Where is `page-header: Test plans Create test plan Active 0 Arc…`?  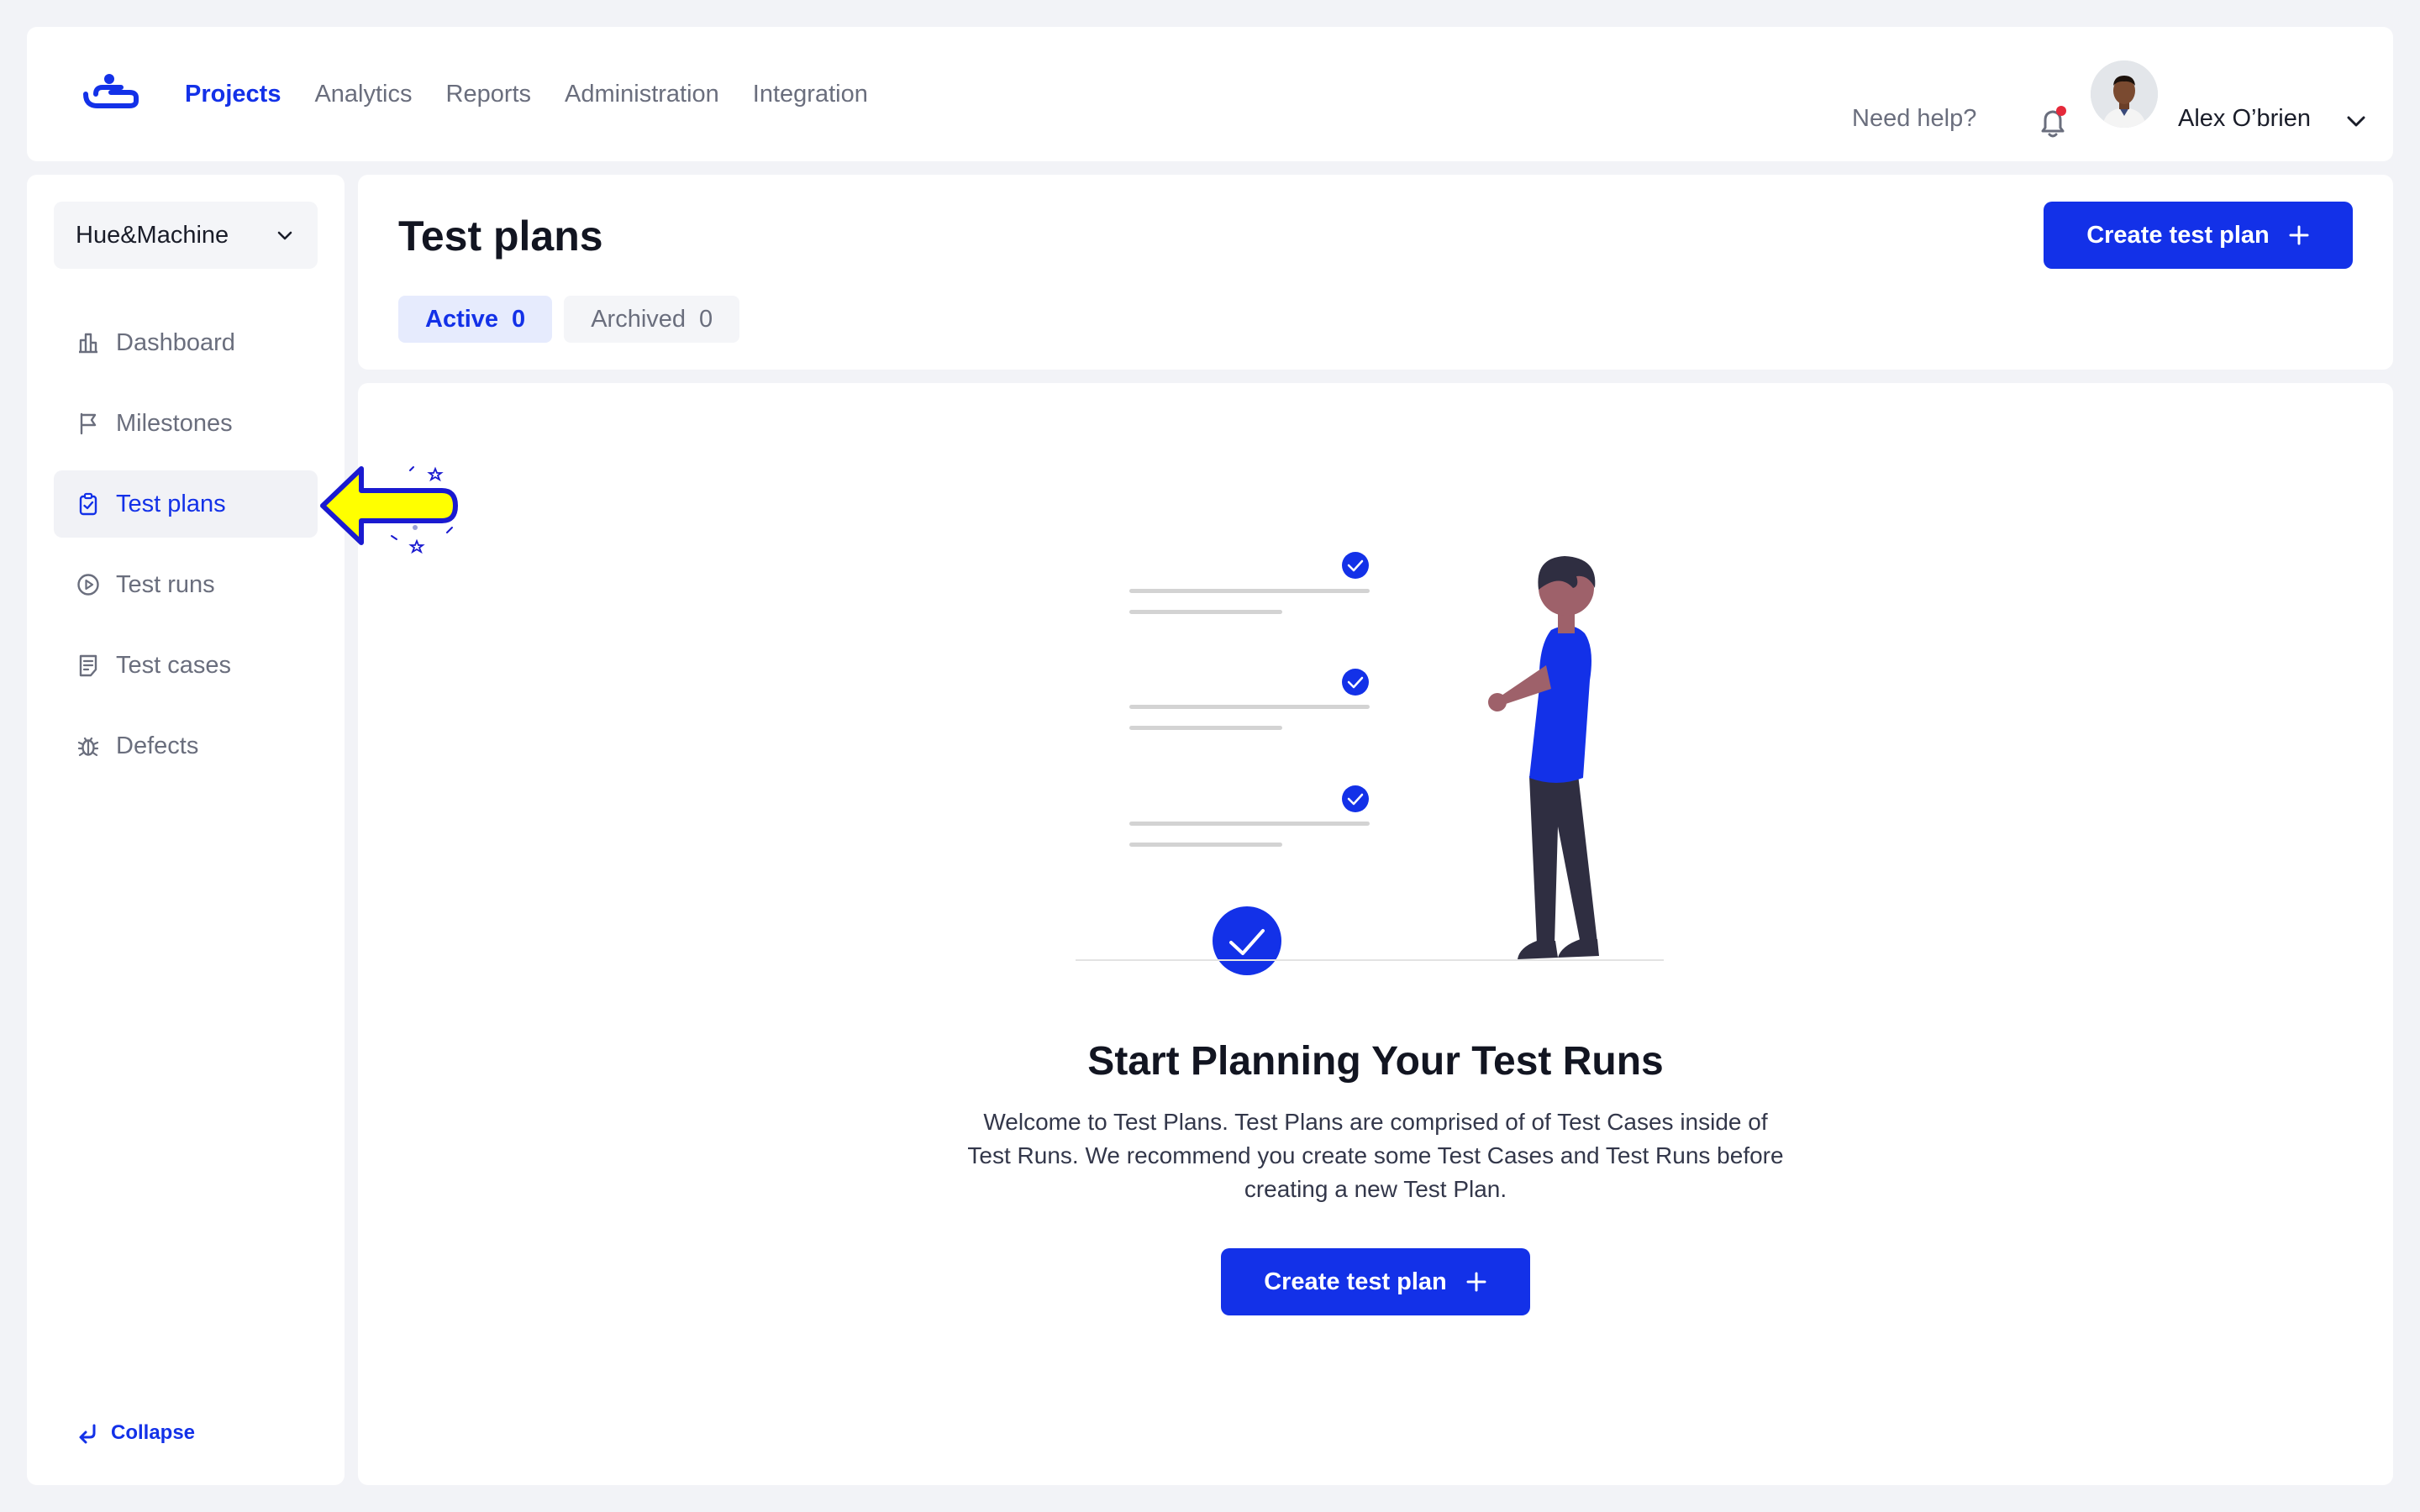 page-header: Test plans Create test plan Active 0 Arc… is located at coordinates (1376, 272).